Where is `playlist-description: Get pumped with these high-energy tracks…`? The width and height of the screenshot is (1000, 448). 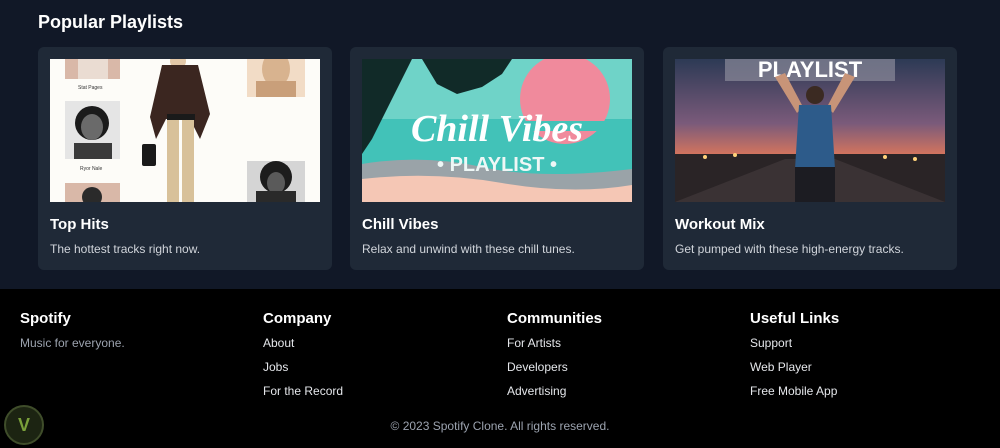 playlist-description: Get pumped with these high-energy tracks… is located at coordinates (789, 249).